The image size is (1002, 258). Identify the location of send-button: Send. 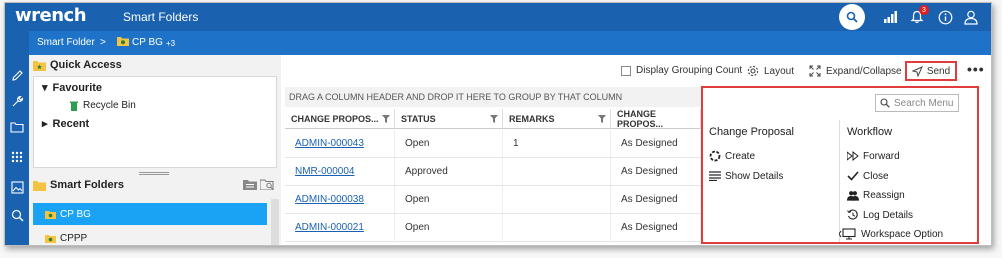
(931, 71).